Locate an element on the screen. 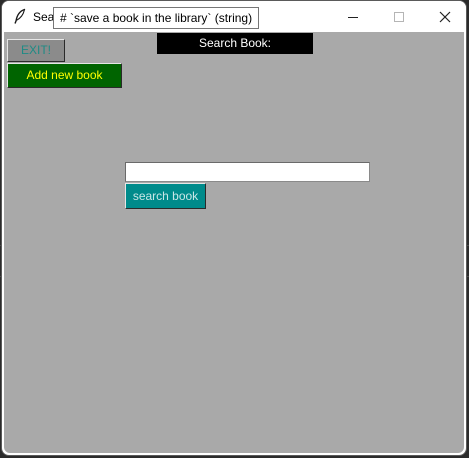 Image resolution: width=469 pixels, height=458 pixels. feather-icon is located at coordinates (20, 16).